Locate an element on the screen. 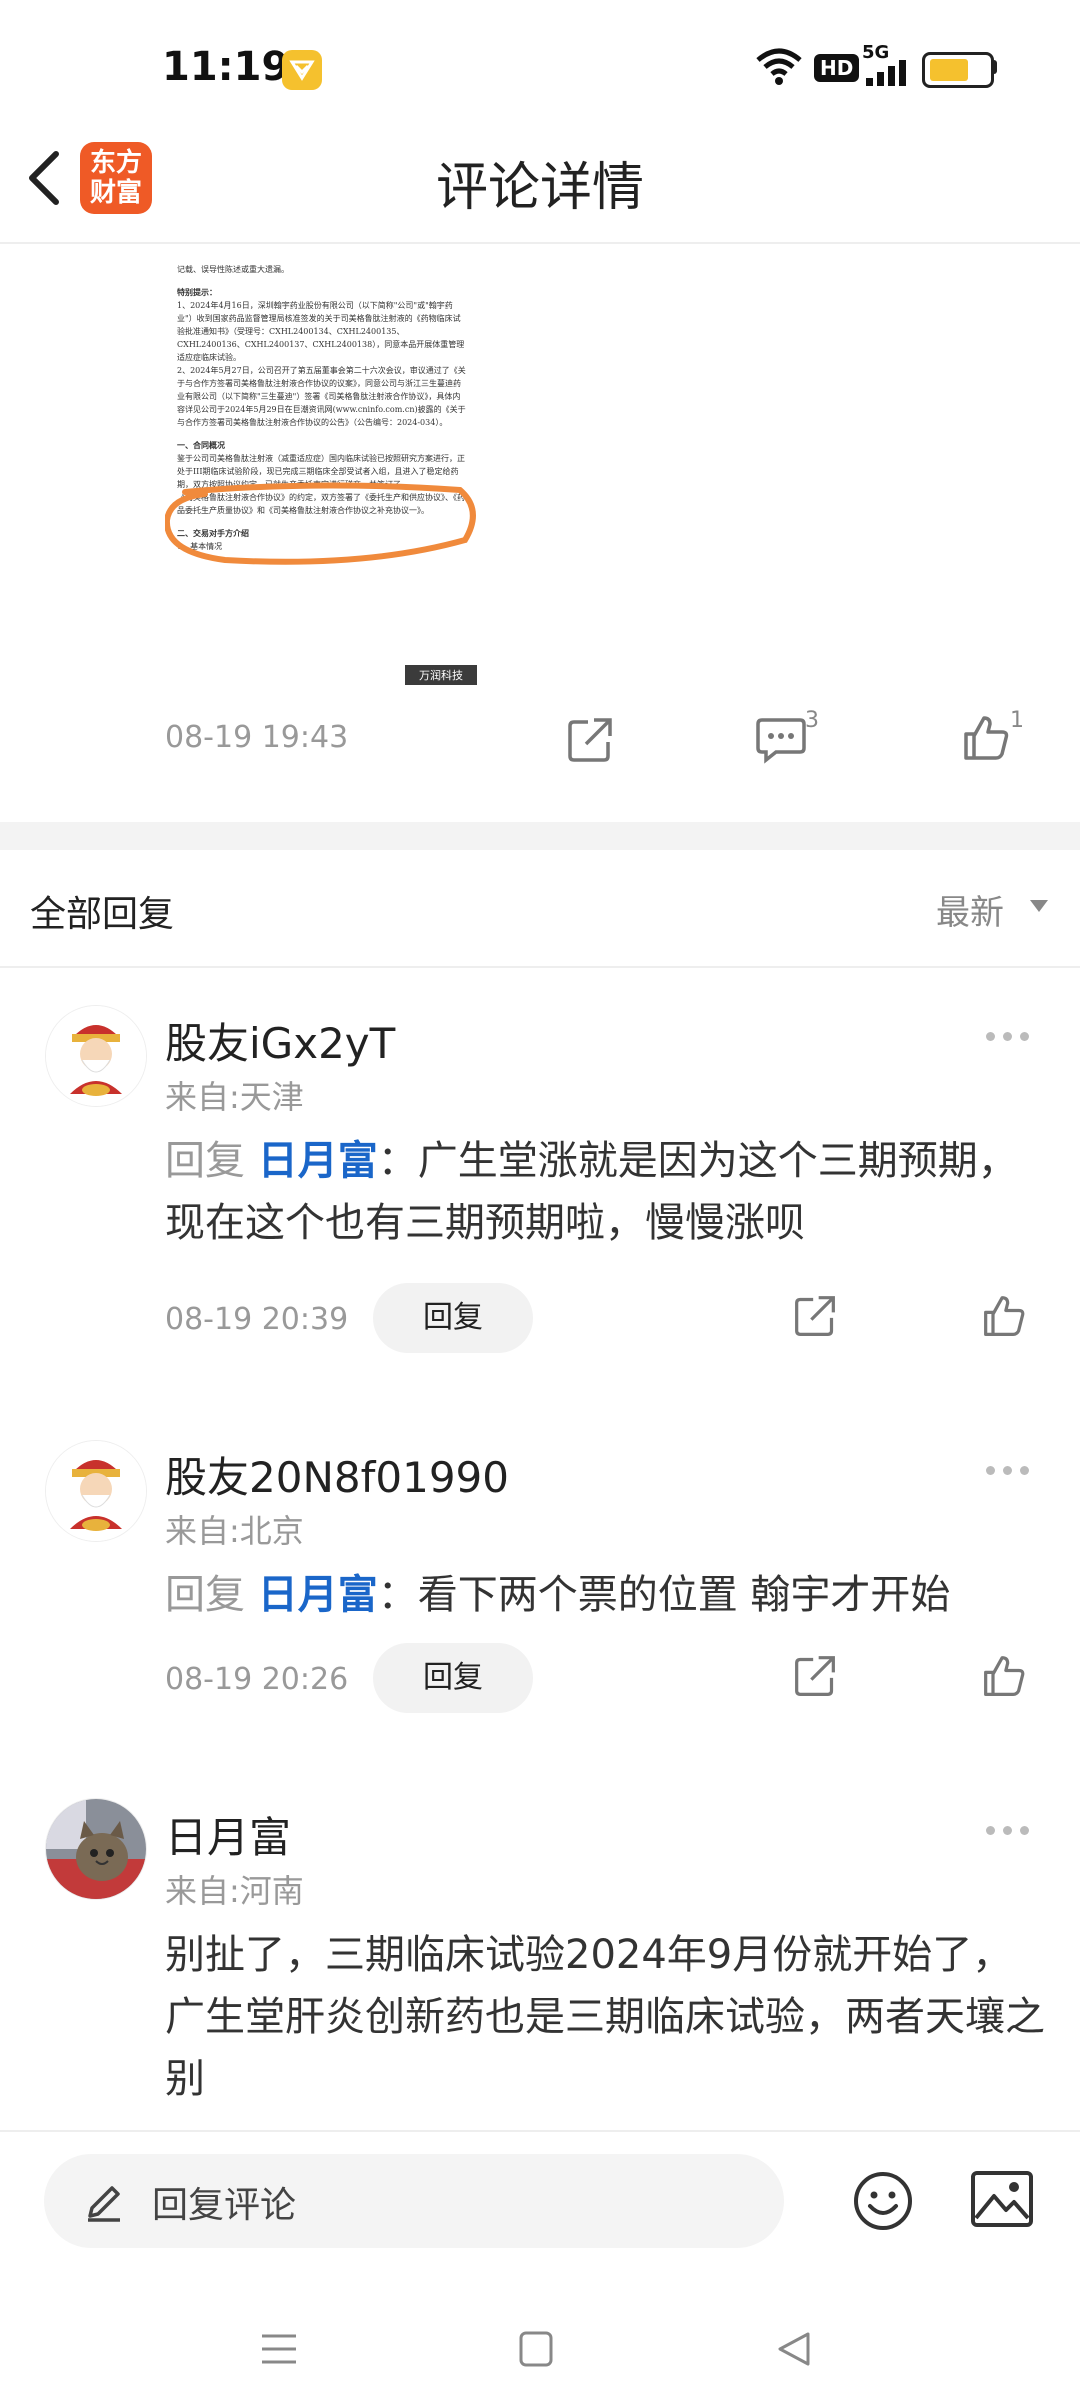  menu-nav-icon is located at coordinates (279, 2349).